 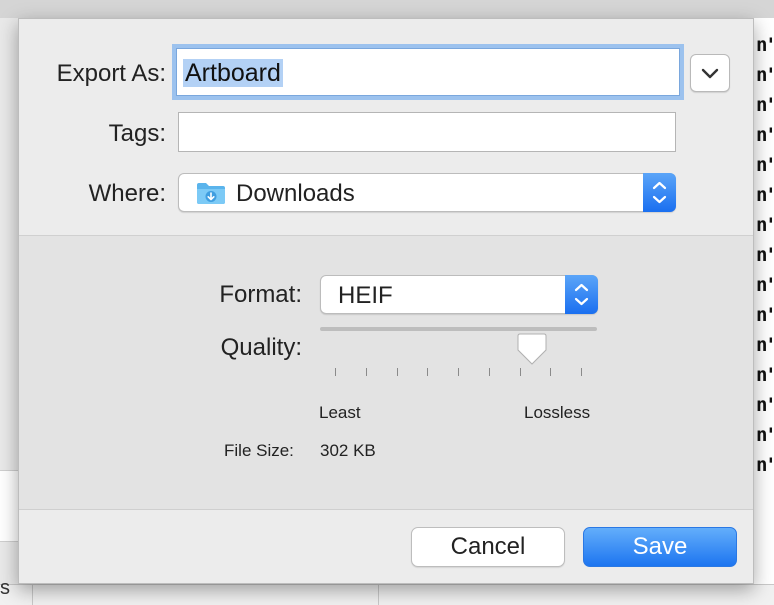 I want to click on quality-max-label: Lossless, so click(x=557, y=412).